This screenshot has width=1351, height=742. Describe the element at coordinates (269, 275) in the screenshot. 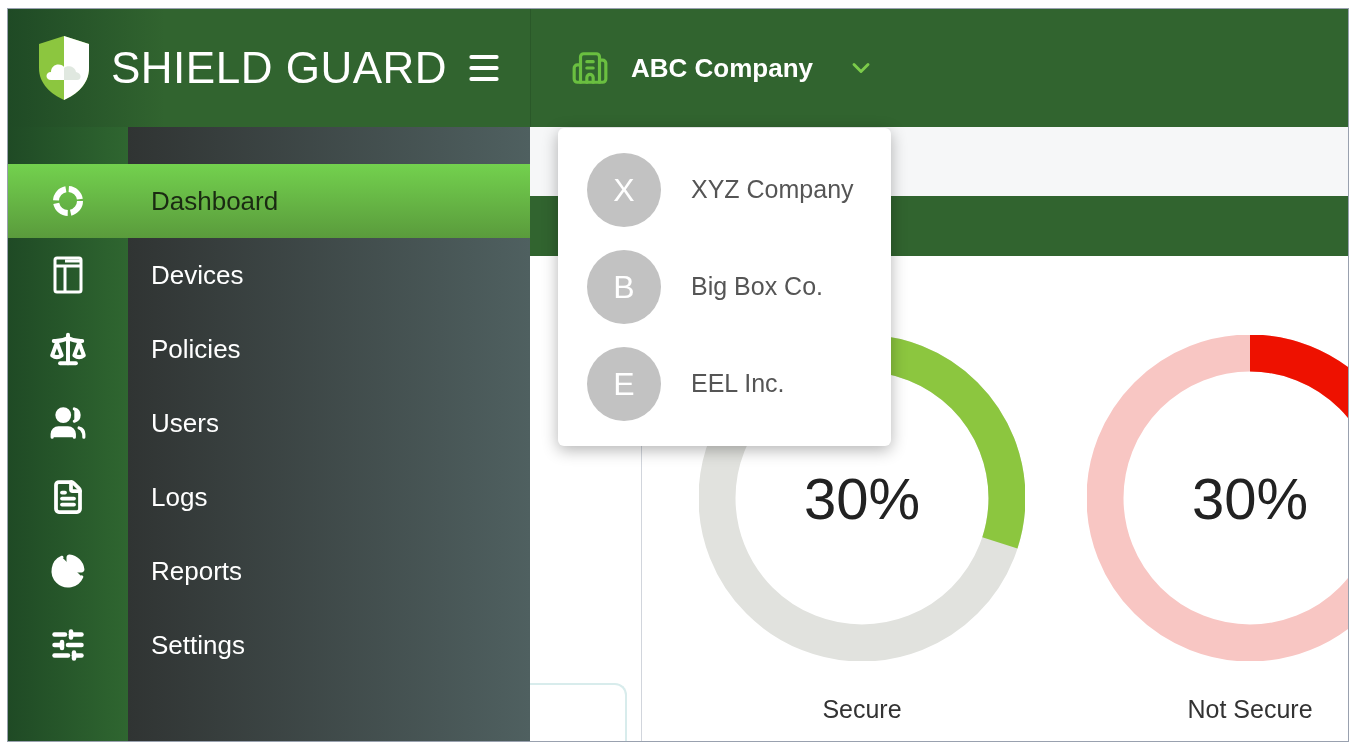

I see `sidebar-item: Devices` at that location.